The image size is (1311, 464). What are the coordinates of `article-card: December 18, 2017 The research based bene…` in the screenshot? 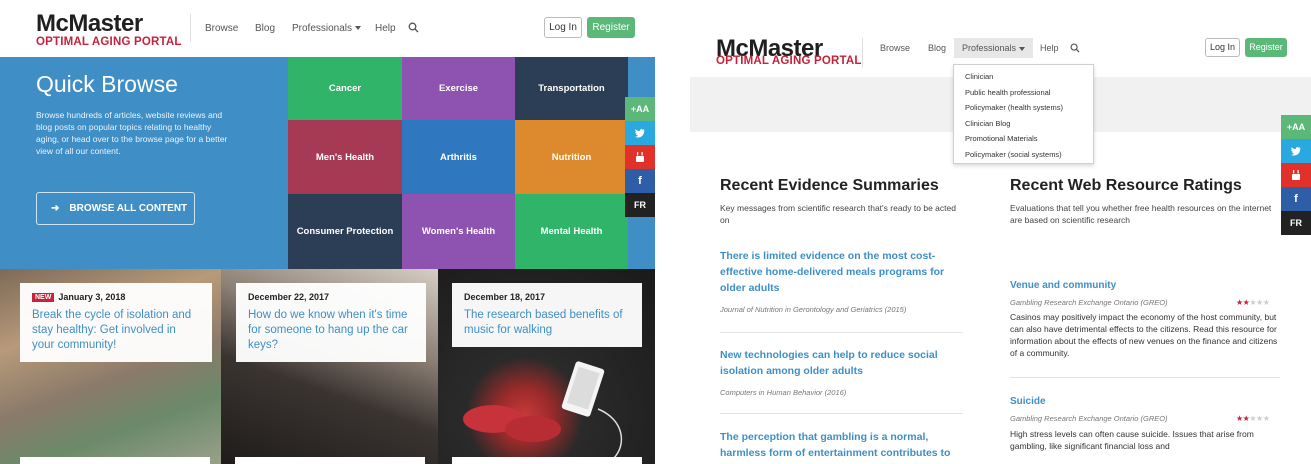 It's located at (547, 315).